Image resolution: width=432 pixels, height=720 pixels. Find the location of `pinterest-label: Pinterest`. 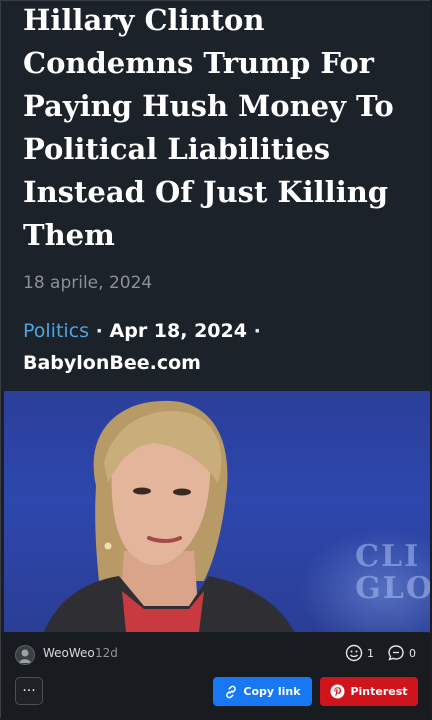

pinterest-label: Pinterest is located at coordinates (379, 691).